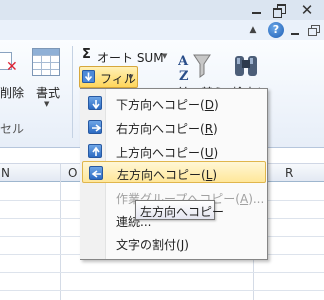 This screenshot has height=300, width=324. What do you see at coordinates (88, 76) in the screenshot?
I see `fill-down-small-icon` at bounding box center [88, 76].